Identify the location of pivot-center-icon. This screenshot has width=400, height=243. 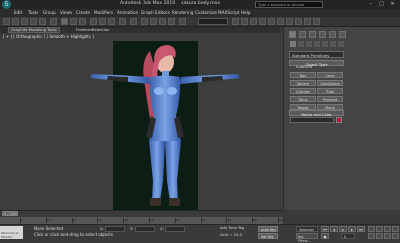
(133, 21).